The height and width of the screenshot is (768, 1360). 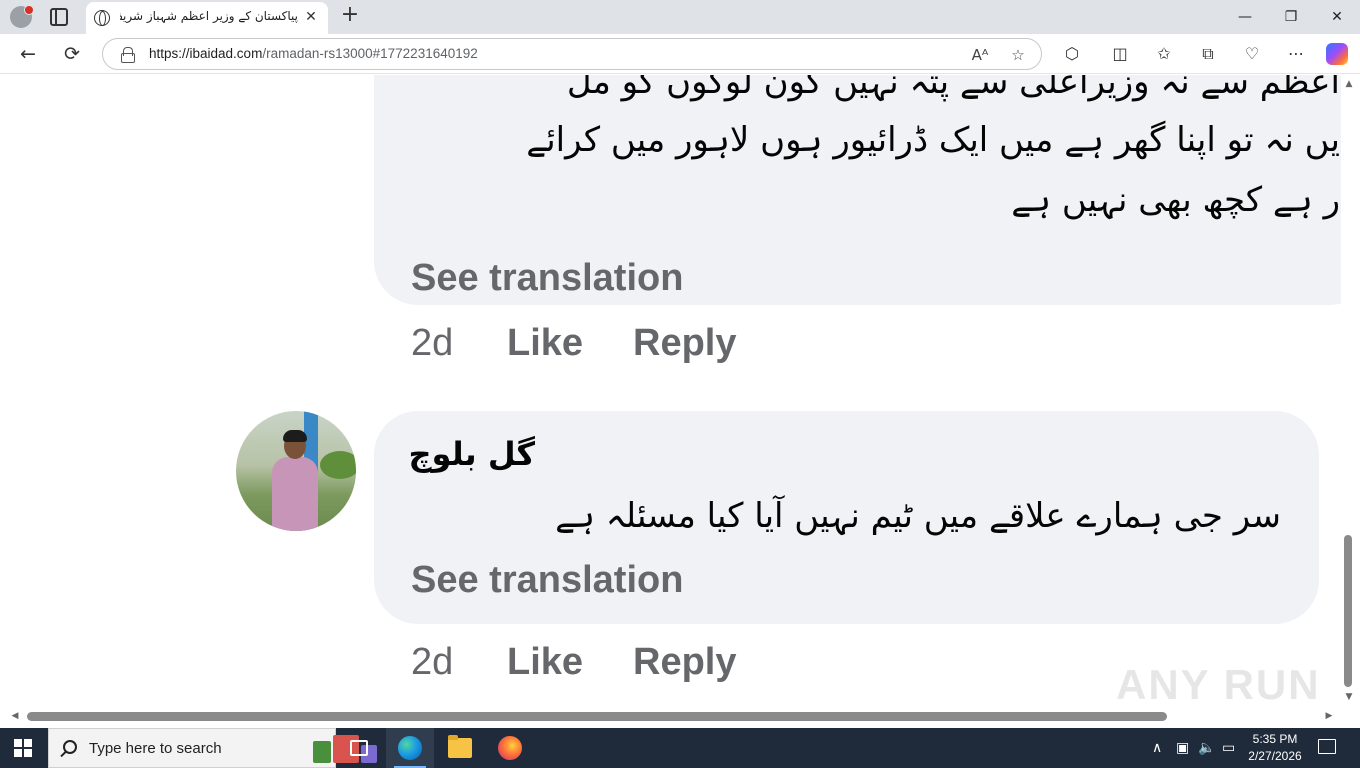 What do you see at coordinates (597, 716) in the screenshot?
I see `horizontal-scrollbar-thumb` at bounding box center [597, 716].